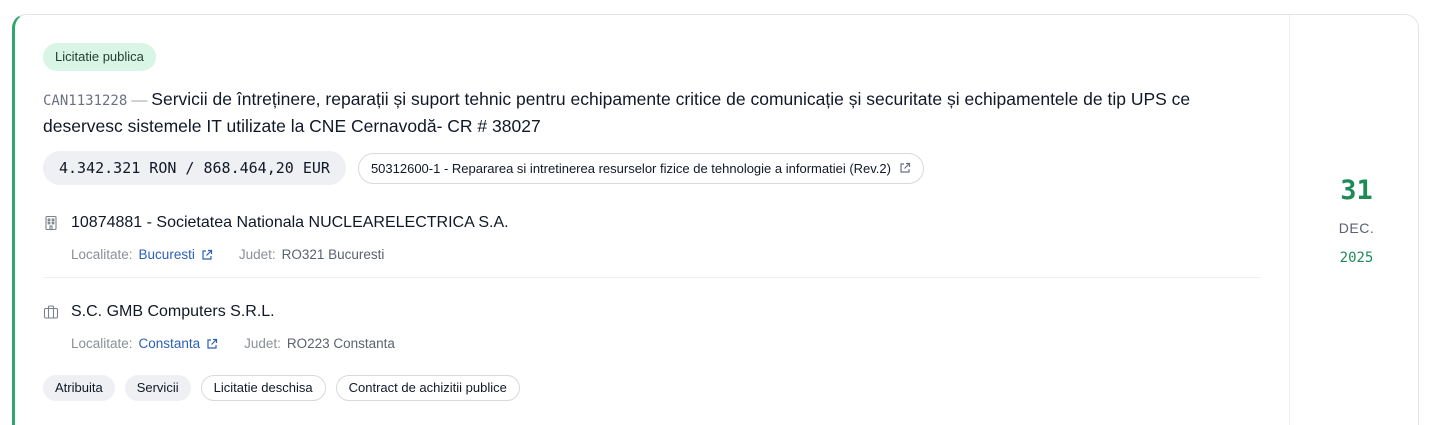 The height and width of the screenshot is (425, 1456). What do you see at coordinates (173, 312) in the screenshot?
I see `supplier-name: S.C. GMB Computers S.R.L.` at bounding box center [173, 312].